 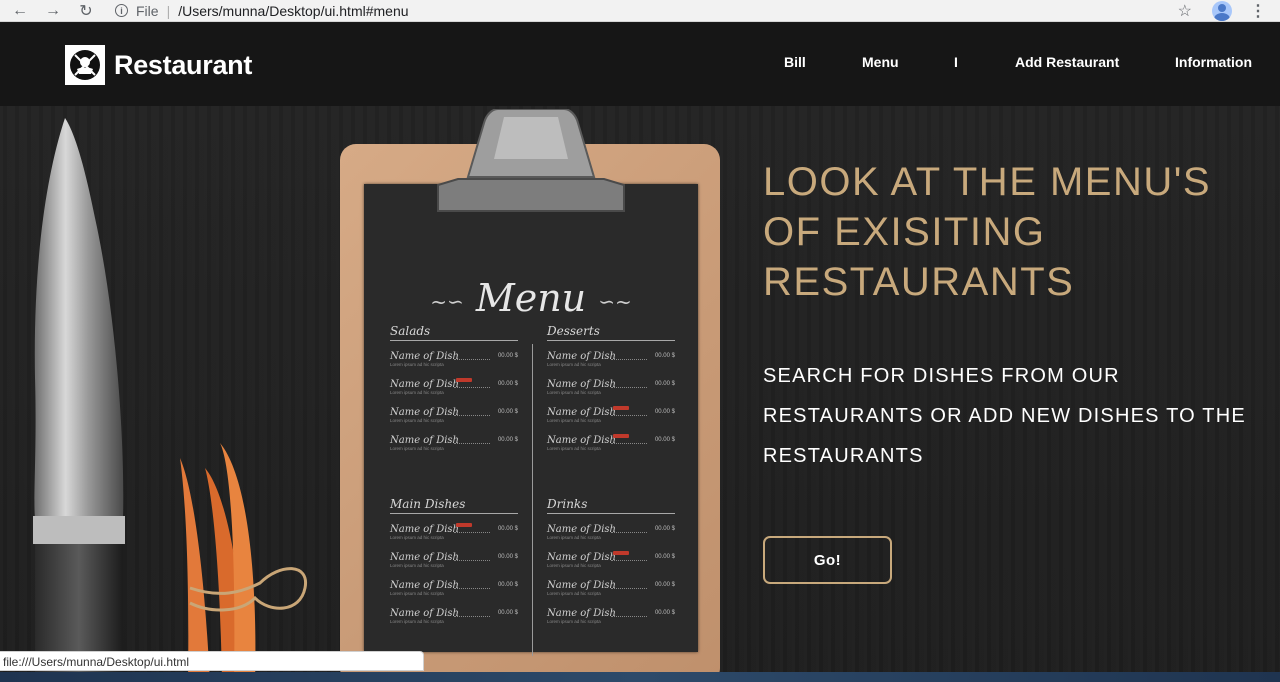 I want to click on kebab-menu-icon: ⋮, so click(x=1258, y=11).